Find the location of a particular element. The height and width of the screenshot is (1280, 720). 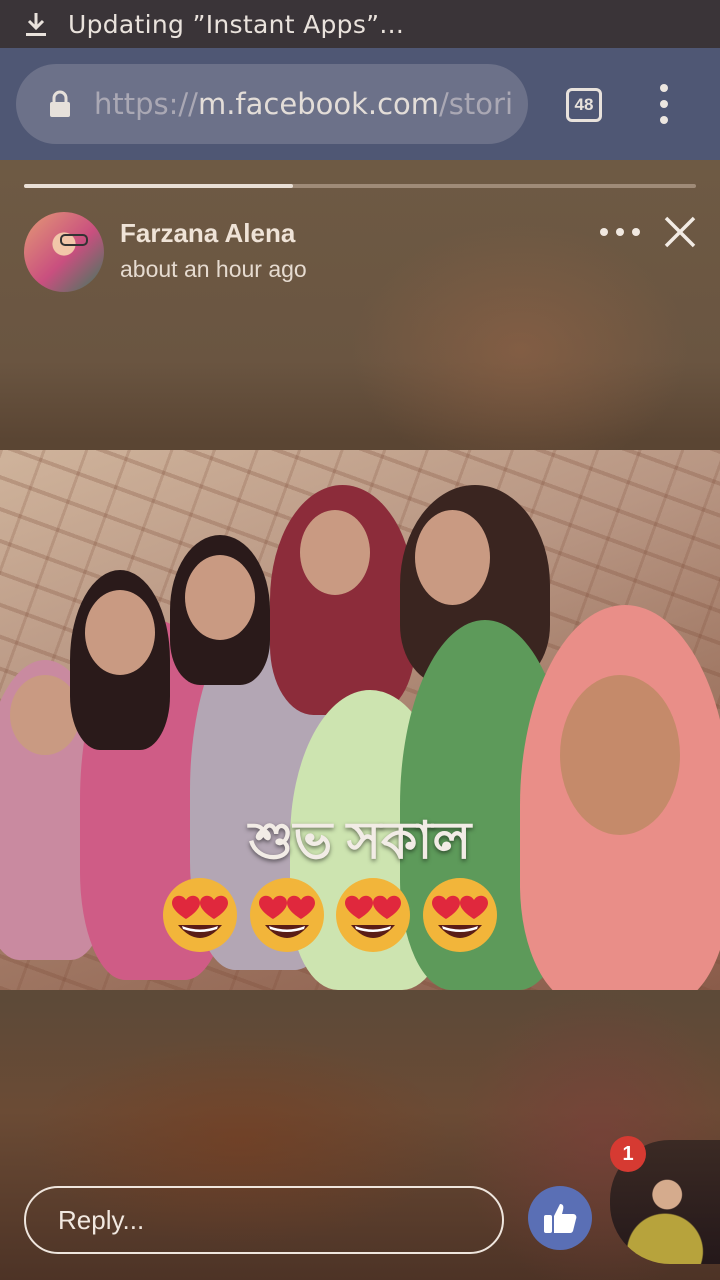

lock-icon is located at coordinates (60, 104).